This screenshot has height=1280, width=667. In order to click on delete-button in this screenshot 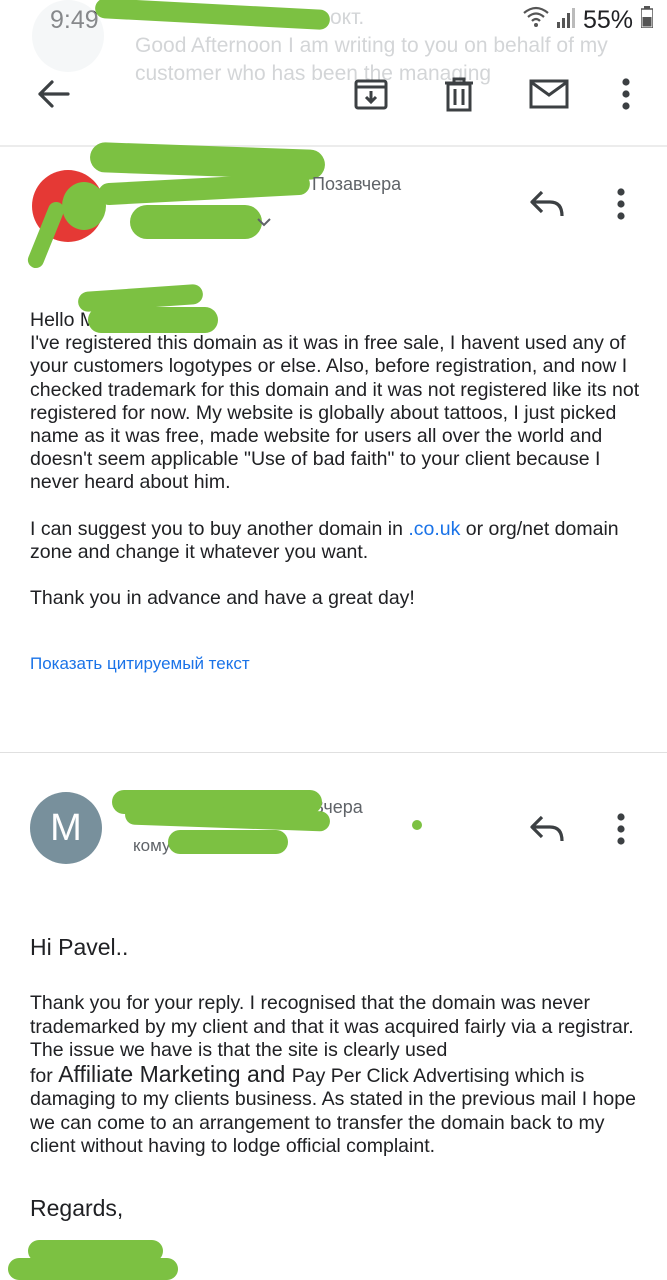, I will do `click(459, 96)`.